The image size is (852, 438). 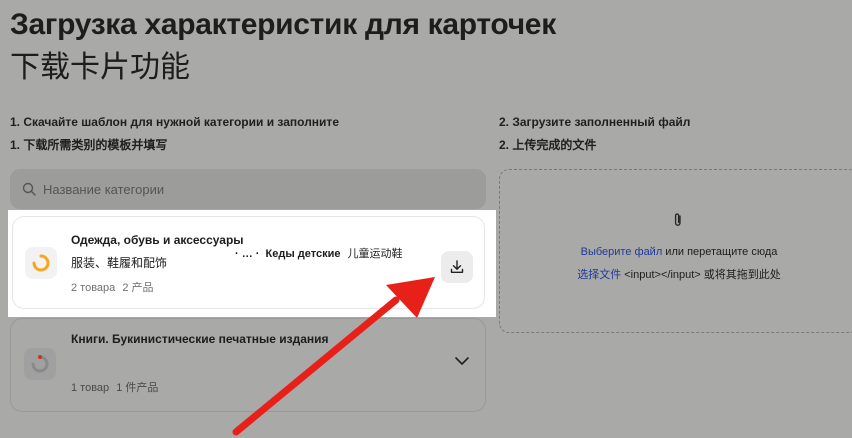 I want to click on step-1-label-cn: 1. 下载所需类别的模板并填写, so click(x=89, y=145).